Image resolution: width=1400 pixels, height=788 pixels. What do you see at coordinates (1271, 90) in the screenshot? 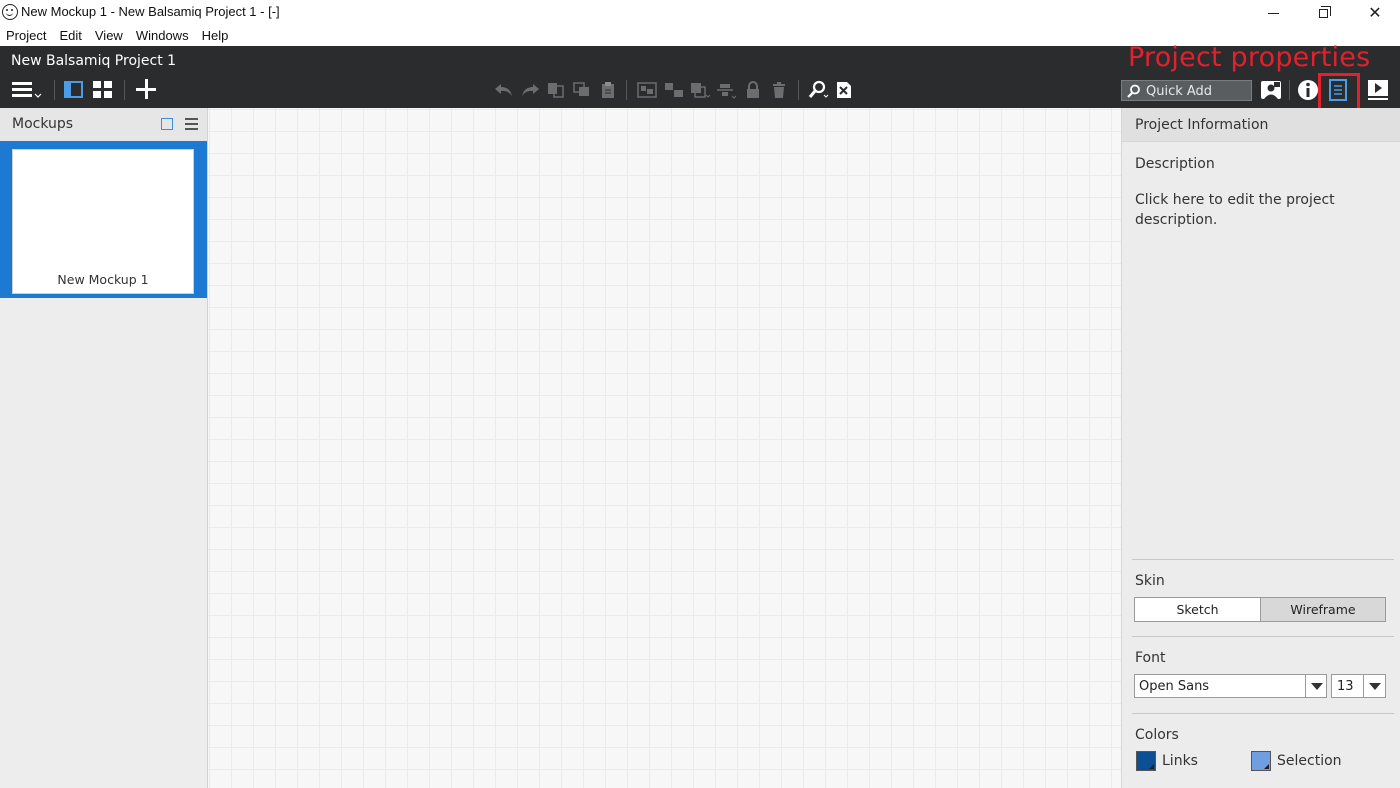
I see `account-icon` at bounding box center [1271, 90].